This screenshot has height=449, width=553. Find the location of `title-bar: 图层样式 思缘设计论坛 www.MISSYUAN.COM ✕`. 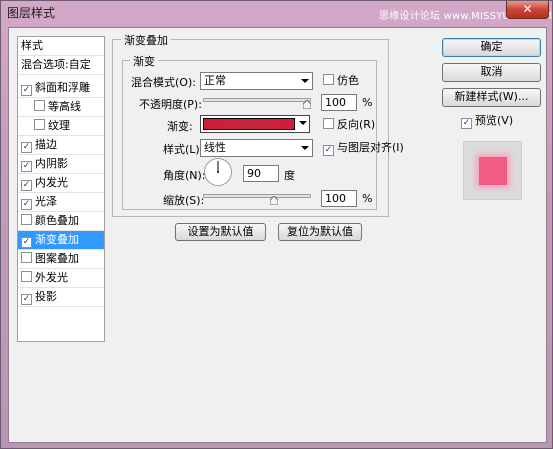

title-bar: 图层样式 思缘设计论坛 www.MISSYUAN.COM ✕ is located at coordinates (276, 13).